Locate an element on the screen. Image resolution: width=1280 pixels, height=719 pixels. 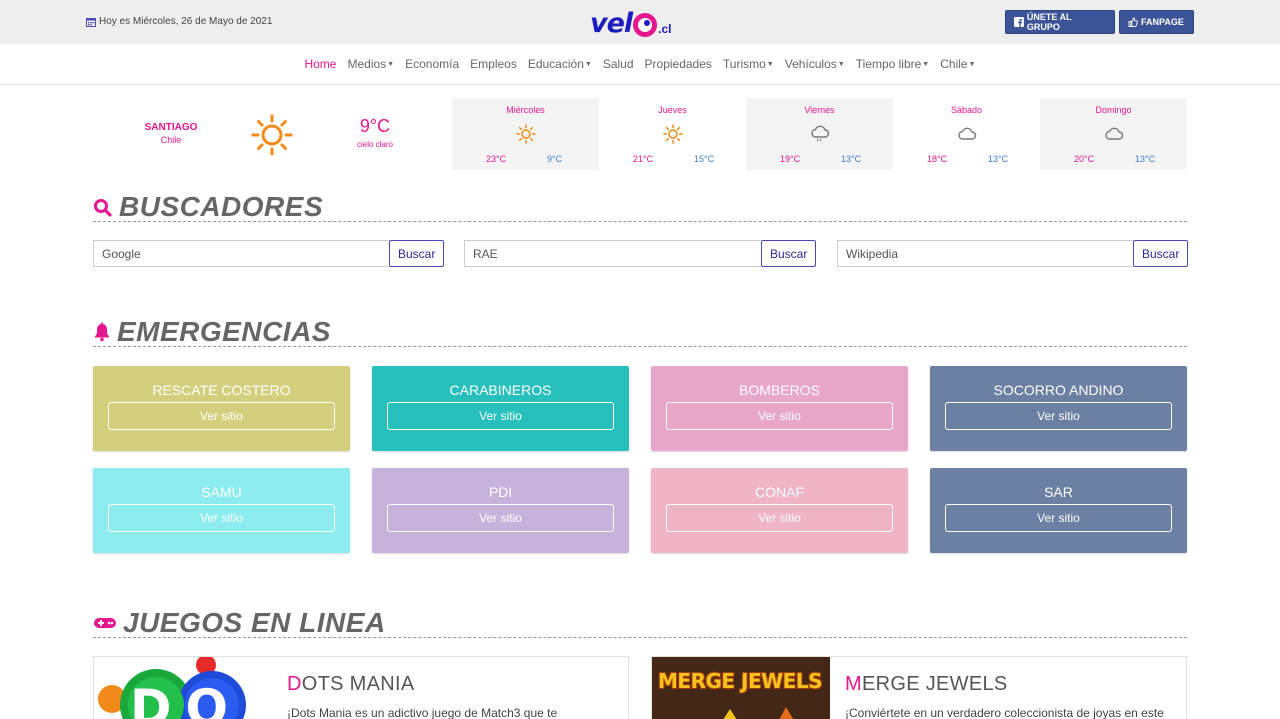
forecast-day: Jueves 21°C 15°C is located at coordinates (672, 134).